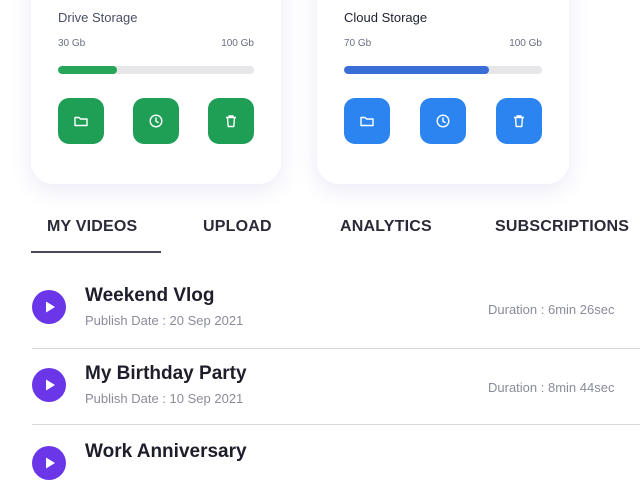 This screenshot has width=640, height=504. What do you see at coordinates (96, 252) in the screenshot?
I see `active-tab-indicator` at bounding box center [96, 252].